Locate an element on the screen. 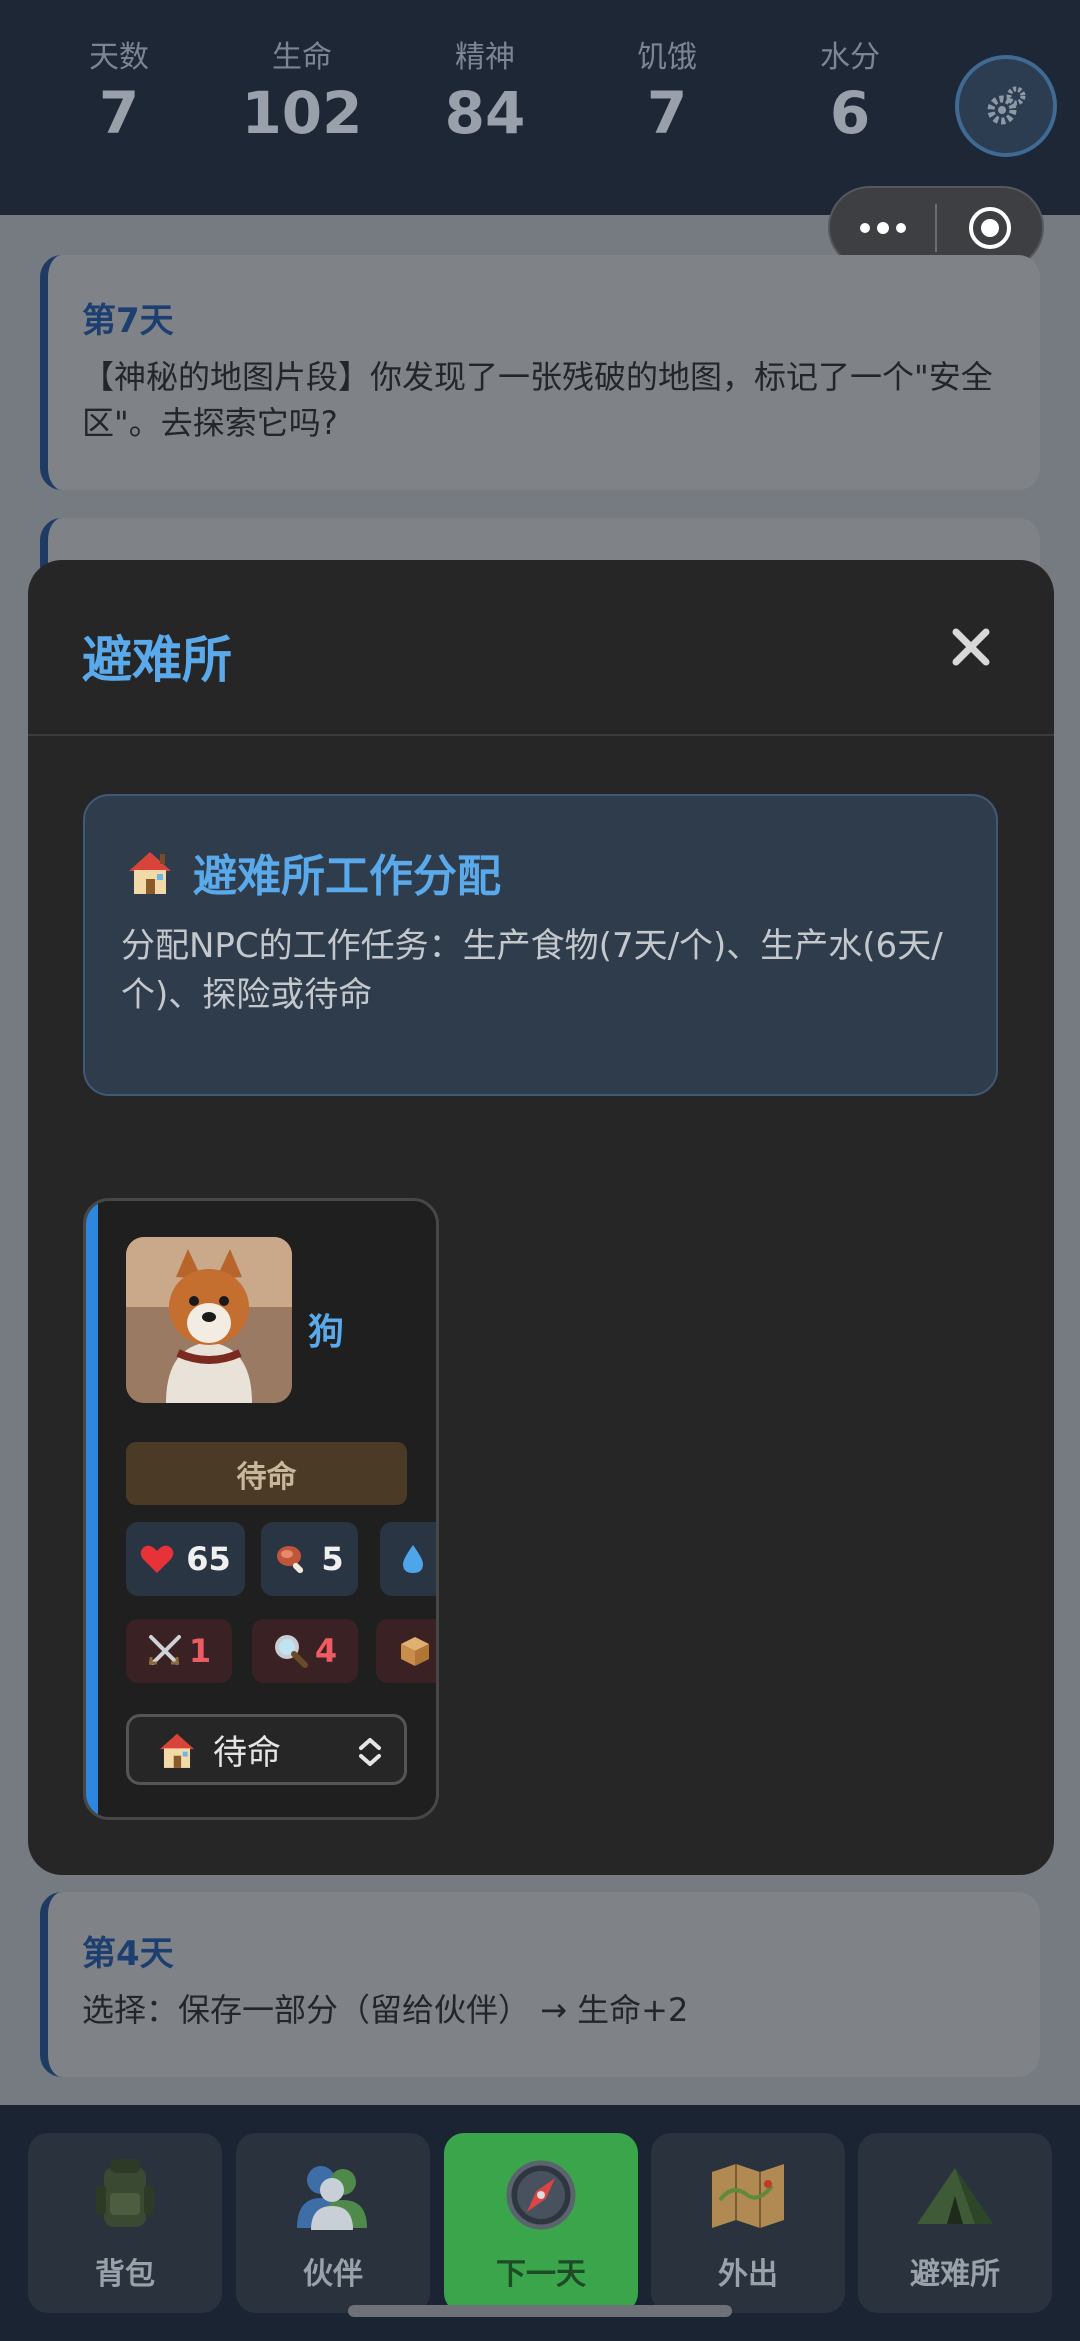 This screenshot has height=2341, width=1080. target-icon is located at coordinates (989, 227).